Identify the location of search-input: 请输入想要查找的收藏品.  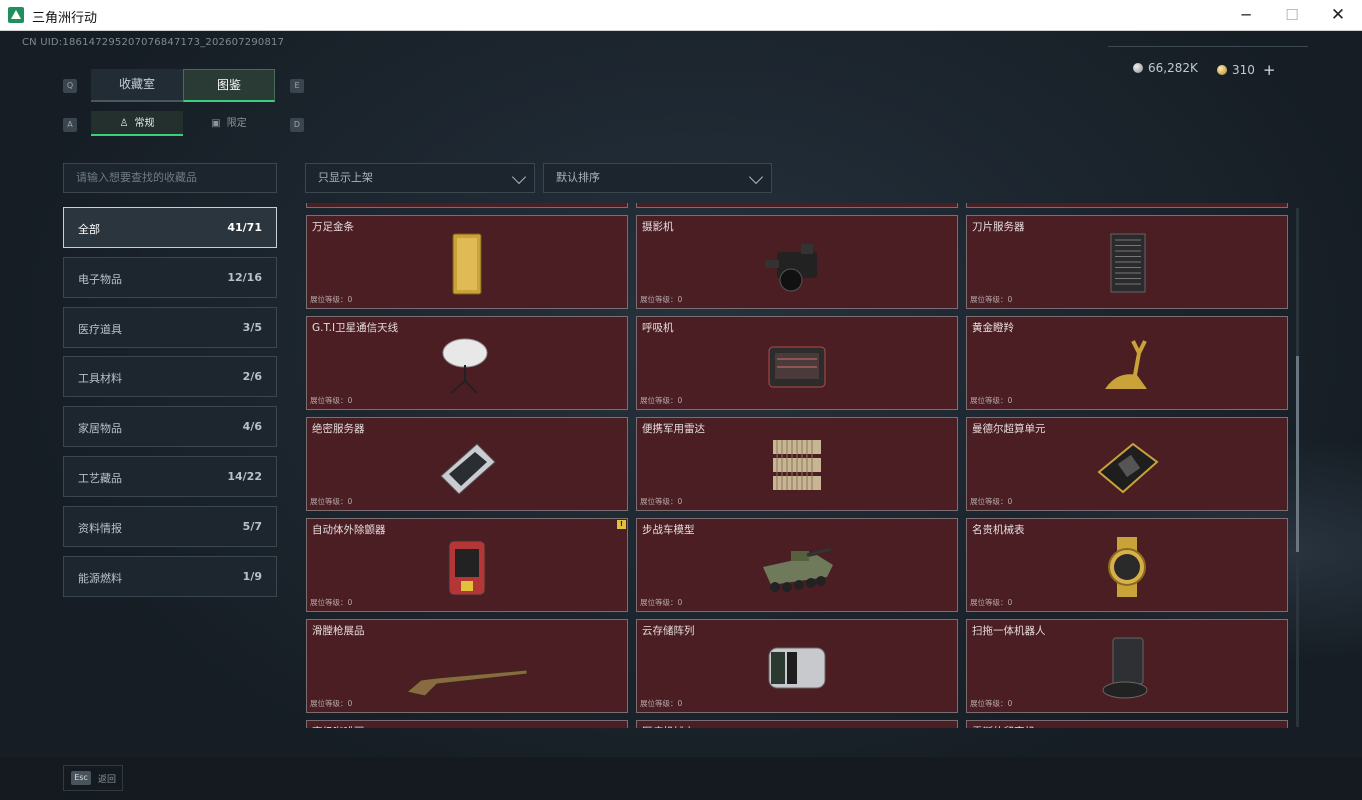
(170, 178).